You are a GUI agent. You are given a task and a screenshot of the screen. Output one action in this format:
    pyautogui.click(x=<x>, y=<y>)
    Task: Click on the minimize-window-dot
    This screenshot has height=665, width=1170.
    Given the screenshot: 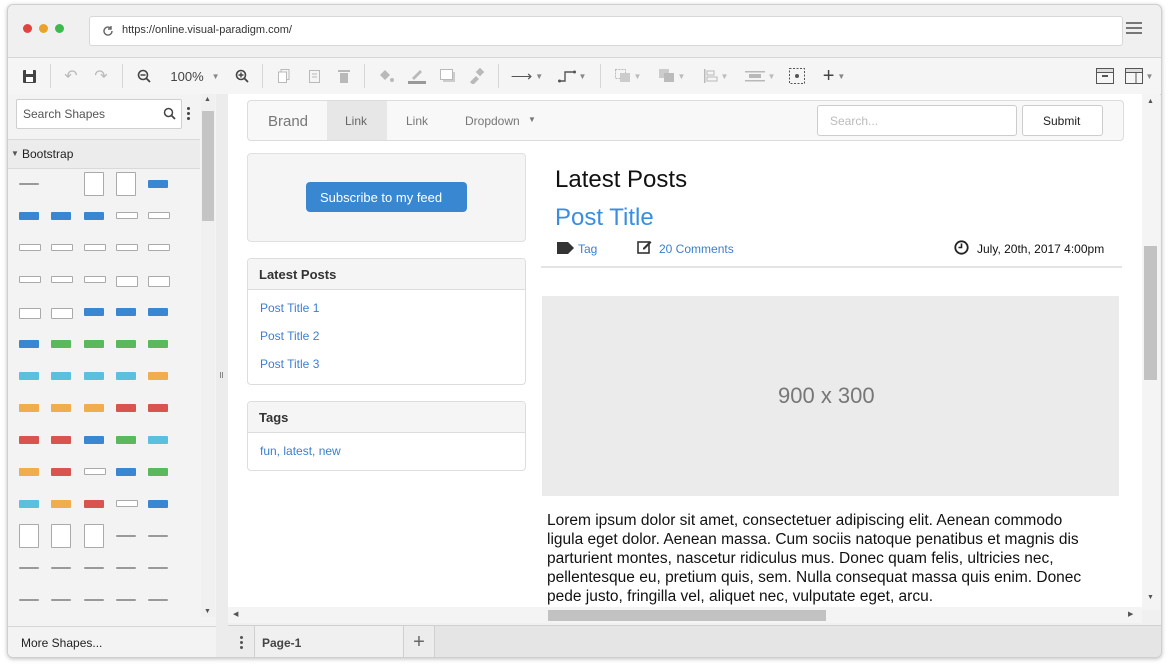 What is the action you would take?
    pyautogui.click(x=43, y=28)
    